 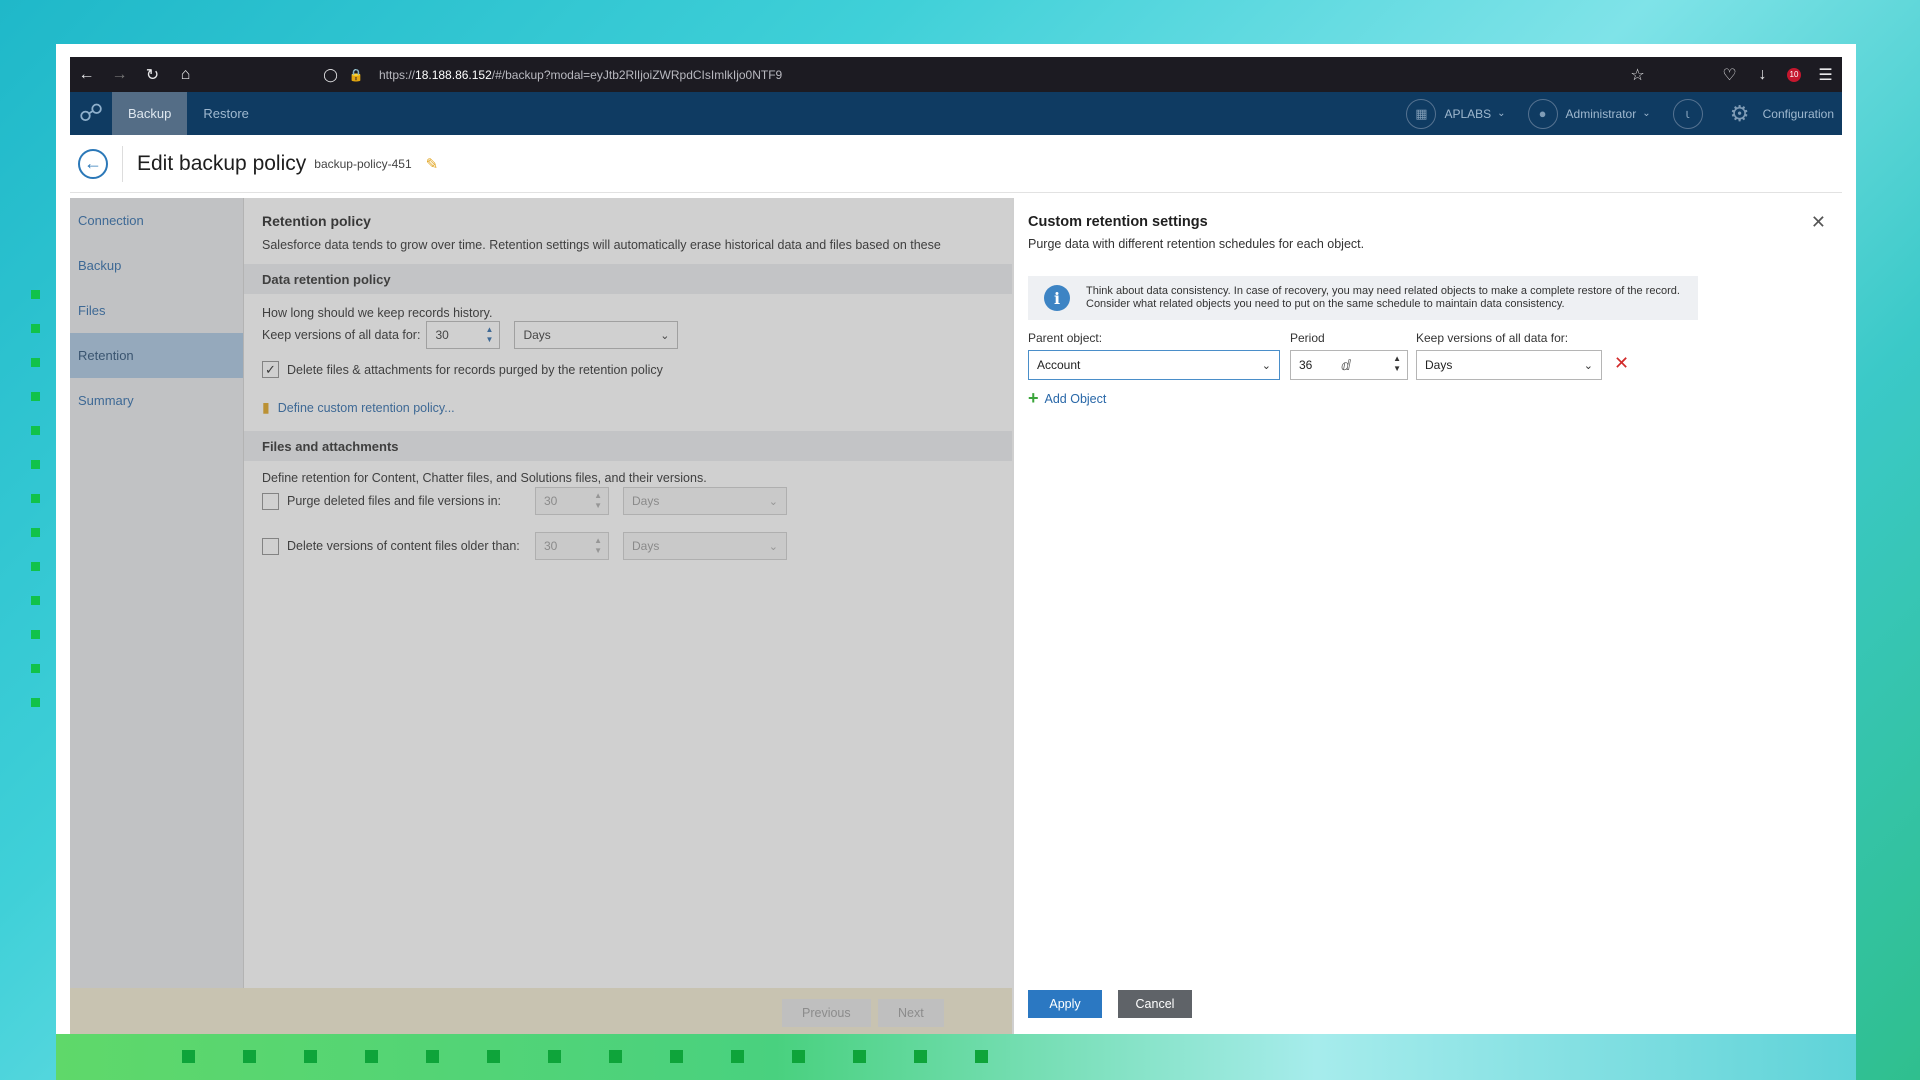 What do you see at coordinates (1542, 113) in the screenshot?
I see `user-icon: ●` at bounding box center [1542, 113].